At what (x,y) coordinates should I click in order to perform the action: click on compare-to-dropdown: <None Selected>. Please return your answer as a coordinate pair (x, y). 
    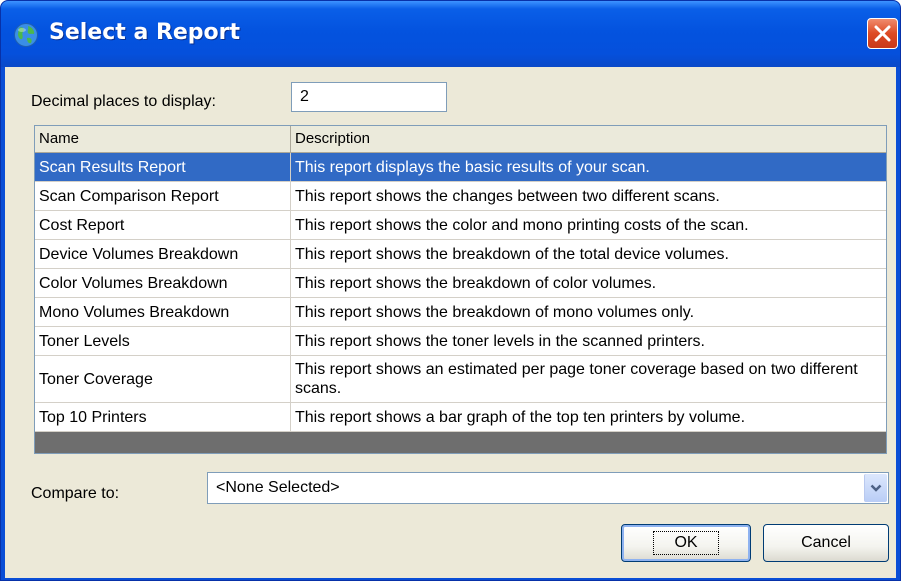
    Looking at the image, I should click on (548, 488).